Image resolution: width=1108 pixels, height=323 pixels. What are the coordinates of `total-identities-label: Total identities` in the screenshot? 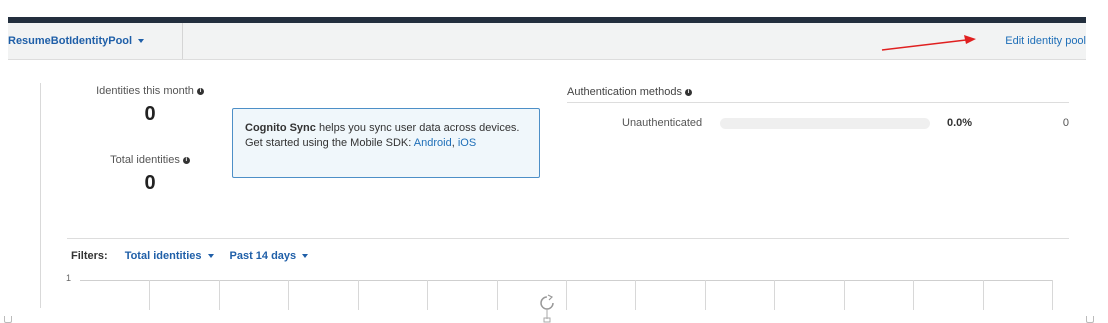 It's located at (145, 160).